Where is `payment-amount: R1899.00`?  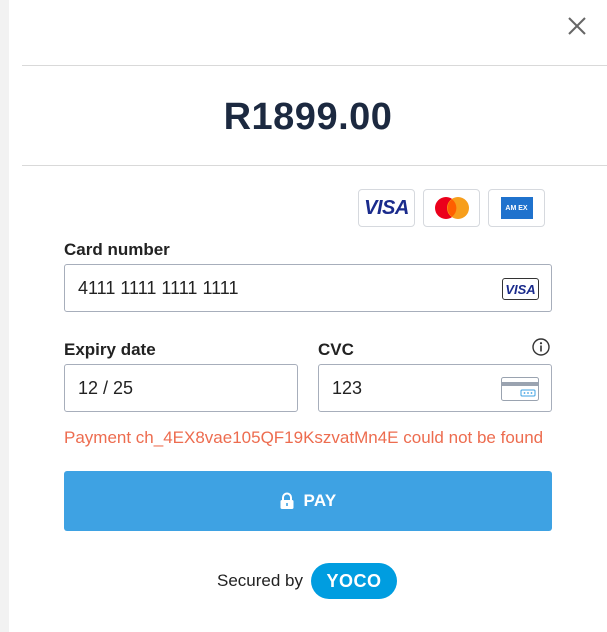 payment-amount: R1899.00 is located at coordinates (308, 117).